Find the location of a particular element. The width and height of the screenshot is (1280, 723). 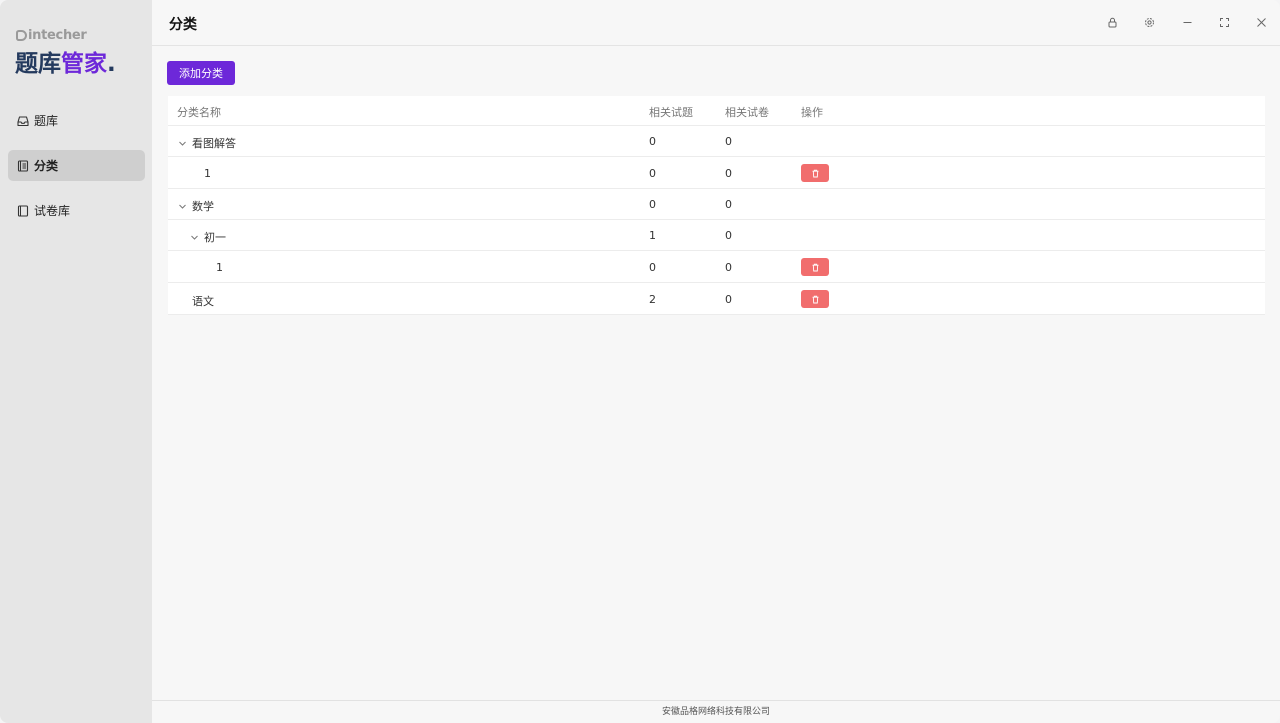

sidebar-item-label: 试卷库 is located at coordinates (52, 211).